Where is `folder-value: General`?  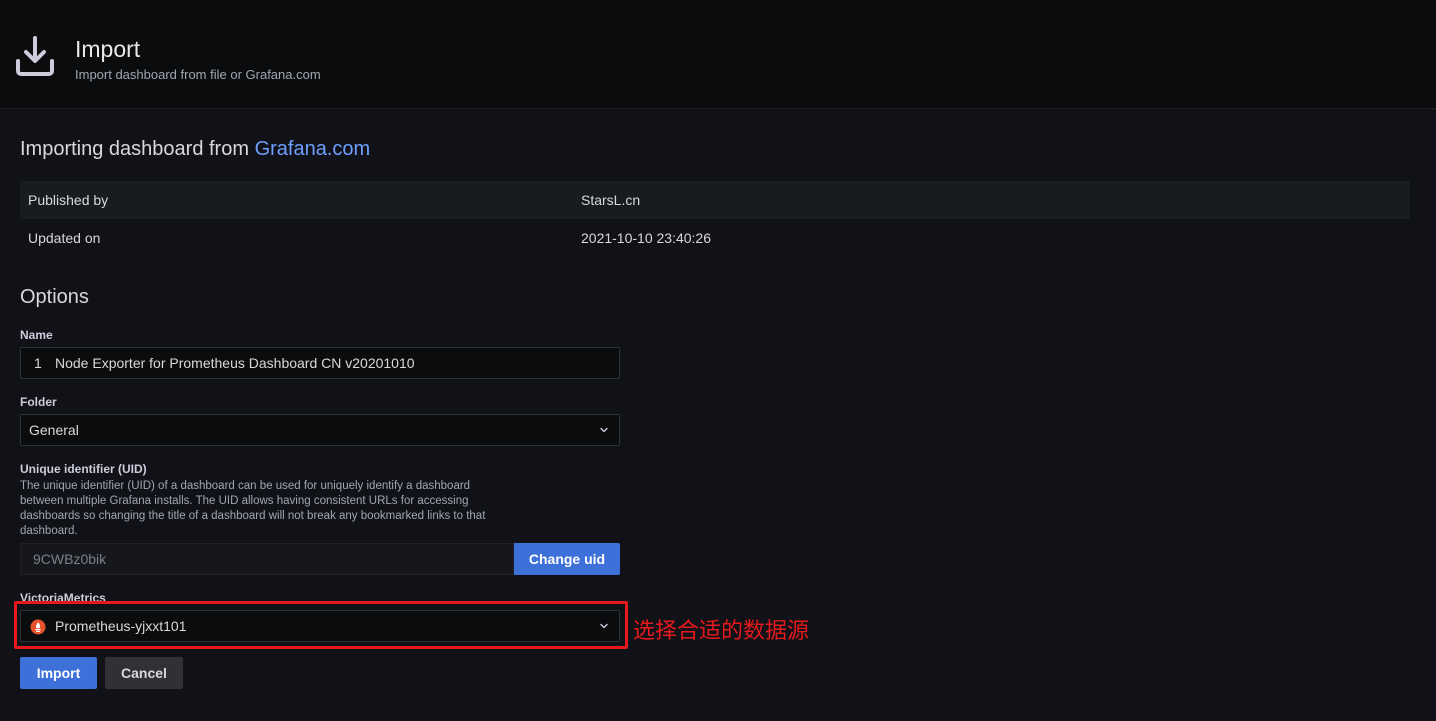
folder-value: General is located at coordinates (54, 430).